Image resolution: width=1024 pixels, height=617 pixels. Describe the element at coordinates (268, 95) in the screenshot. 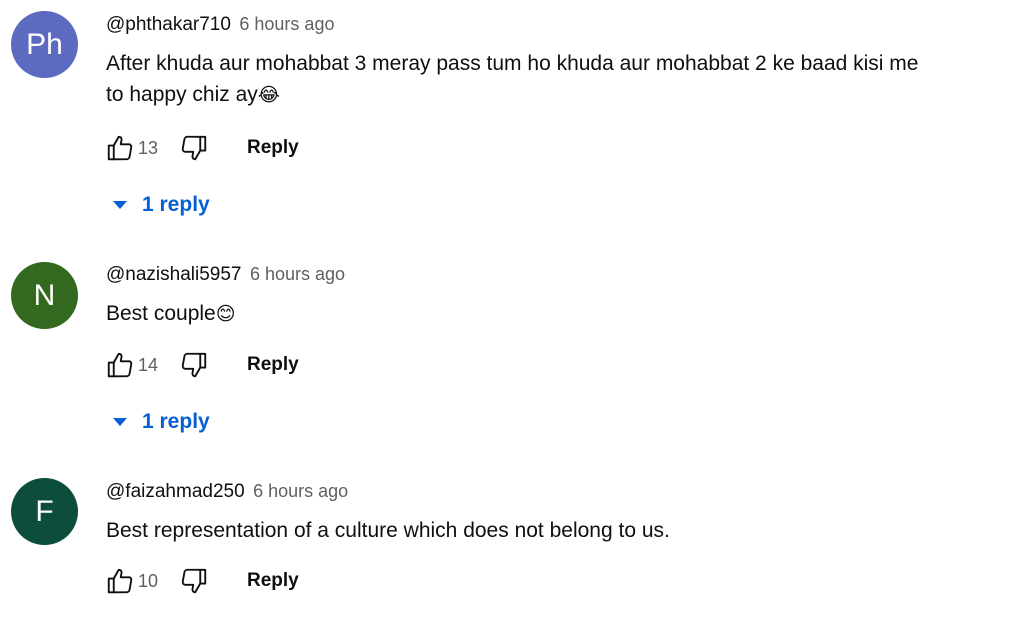

I see `laughing-emoji: 😂` at that location.